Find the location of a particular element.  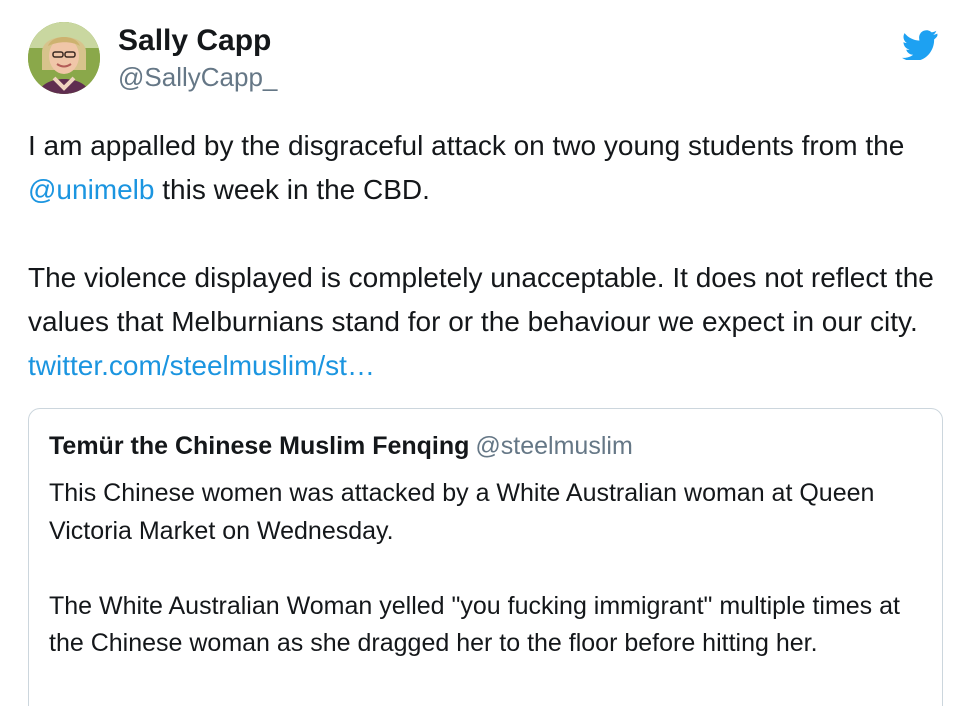

author-handle: @SallyCapp_ is located at coordinates (197, 77).